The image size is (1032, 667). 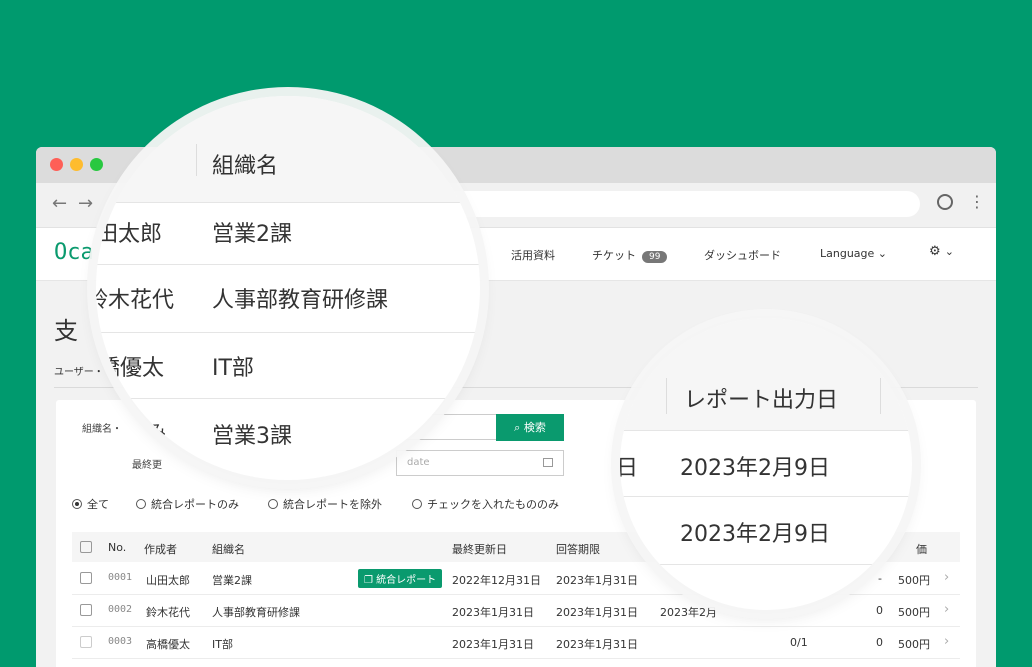 What do you see at coordinates (102, 429) in the screenshot?
I see `org-filter-label: 組織名・` at bounding box center [102, 429].